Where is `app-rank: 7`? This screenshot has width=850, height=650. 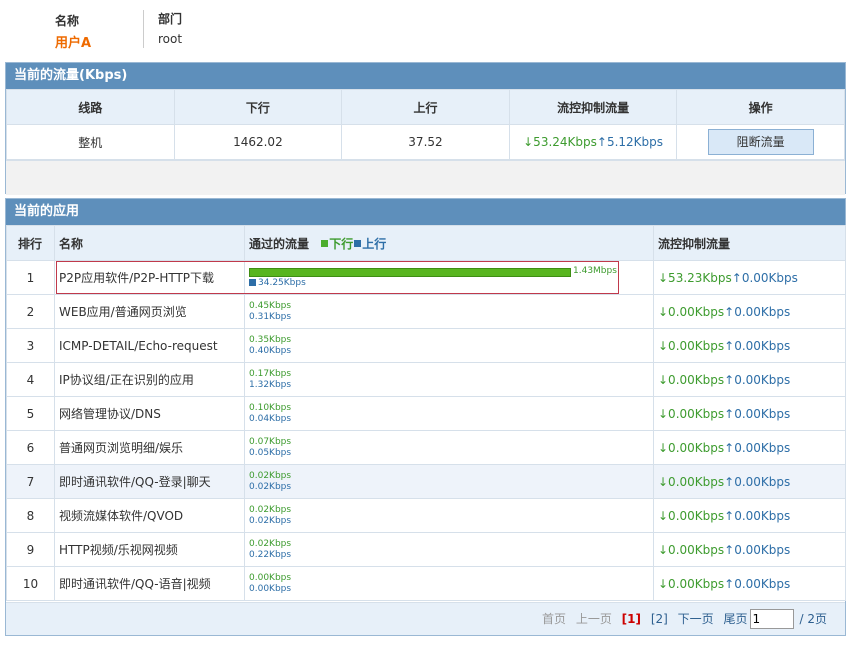
app-rank: 7 is located at coordinates (30, 481).